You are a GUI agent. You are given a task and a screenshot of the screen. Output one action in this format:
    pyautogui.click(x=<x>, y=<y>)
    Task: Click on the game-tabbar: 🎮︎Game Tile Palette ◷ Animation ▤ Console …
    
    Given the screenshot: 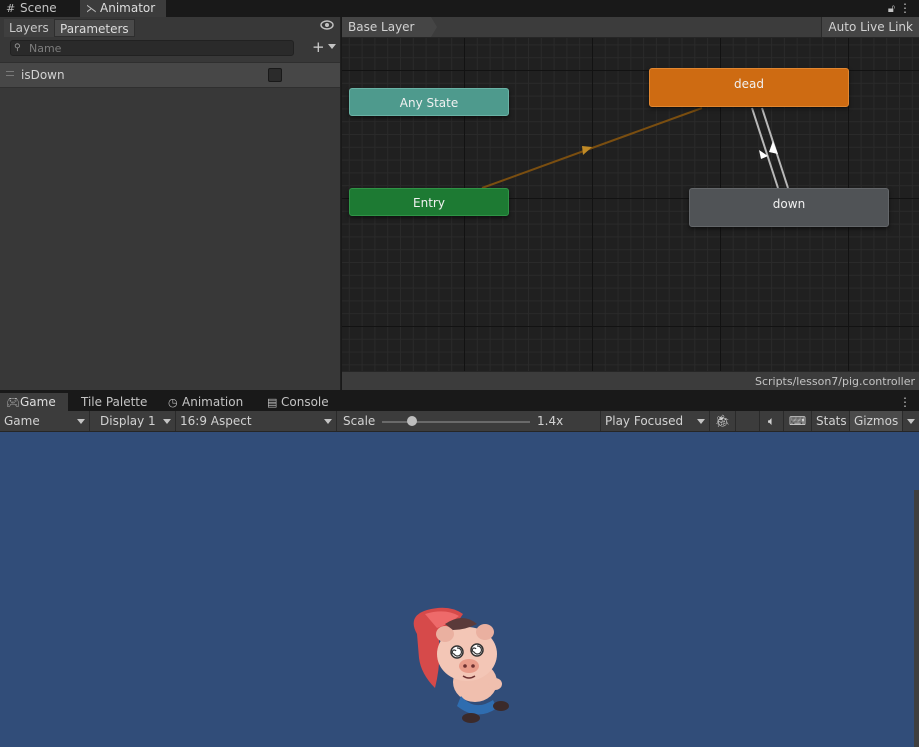 What is the action you would take?
    pyautogui.click(x=459, y=402)
    